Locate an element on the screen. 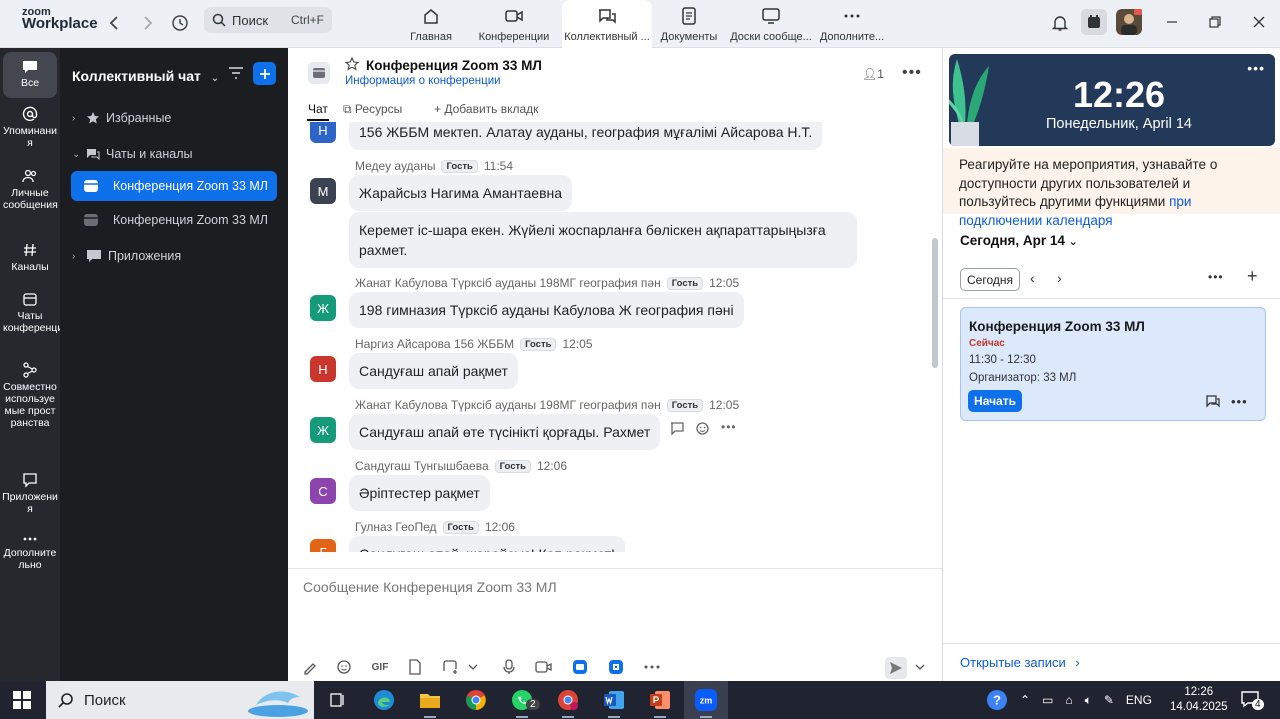  more-icon is located at coordinates (652, 667).